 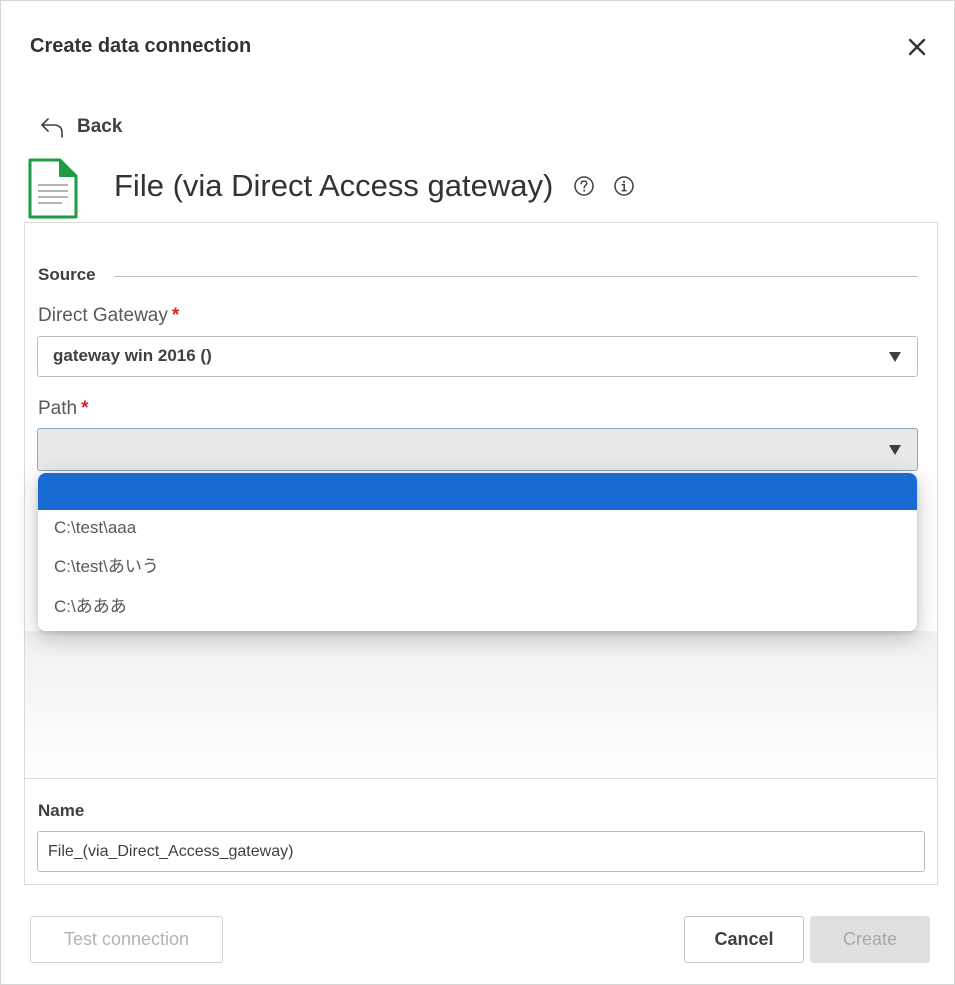 I want to click on cancel-button: Cancel, so click(x=744, y=939).